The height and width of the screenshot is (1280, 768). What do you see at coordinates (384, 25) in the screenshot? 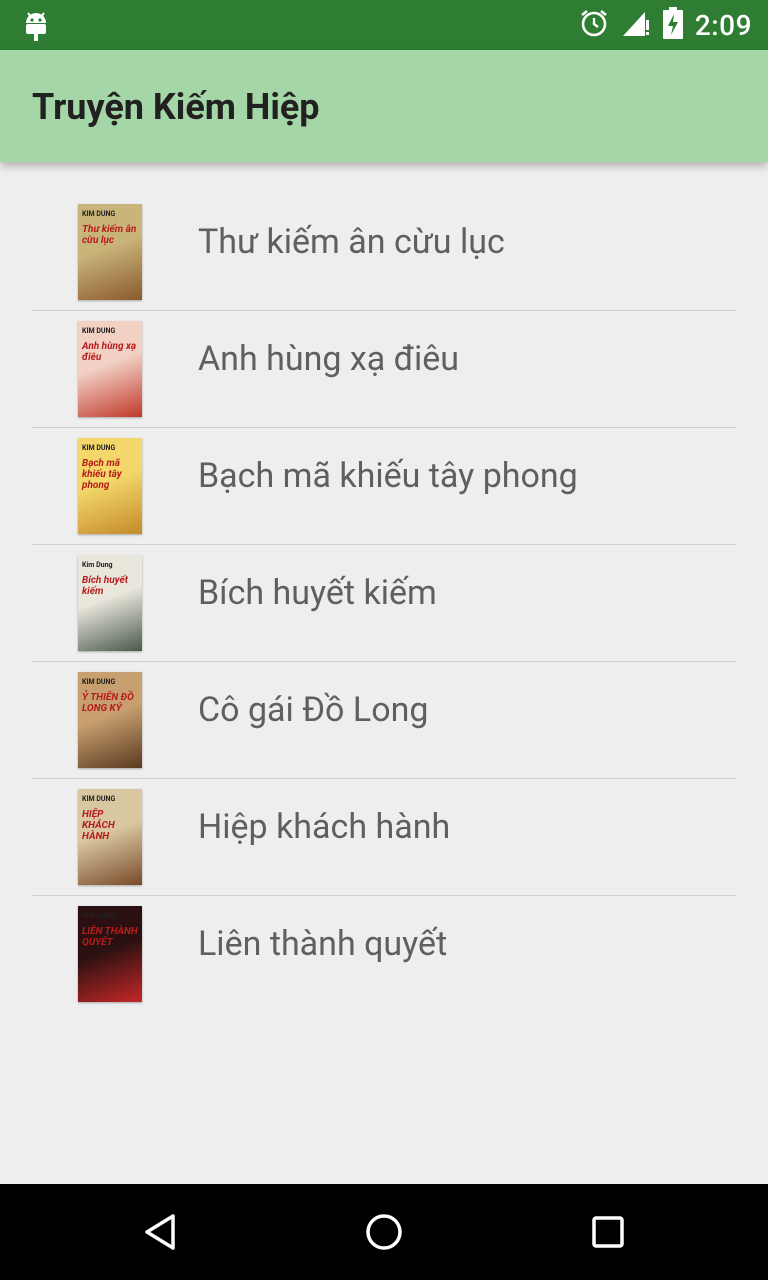
I see `status-bar: 2:09` at bounding box center [384, 25].